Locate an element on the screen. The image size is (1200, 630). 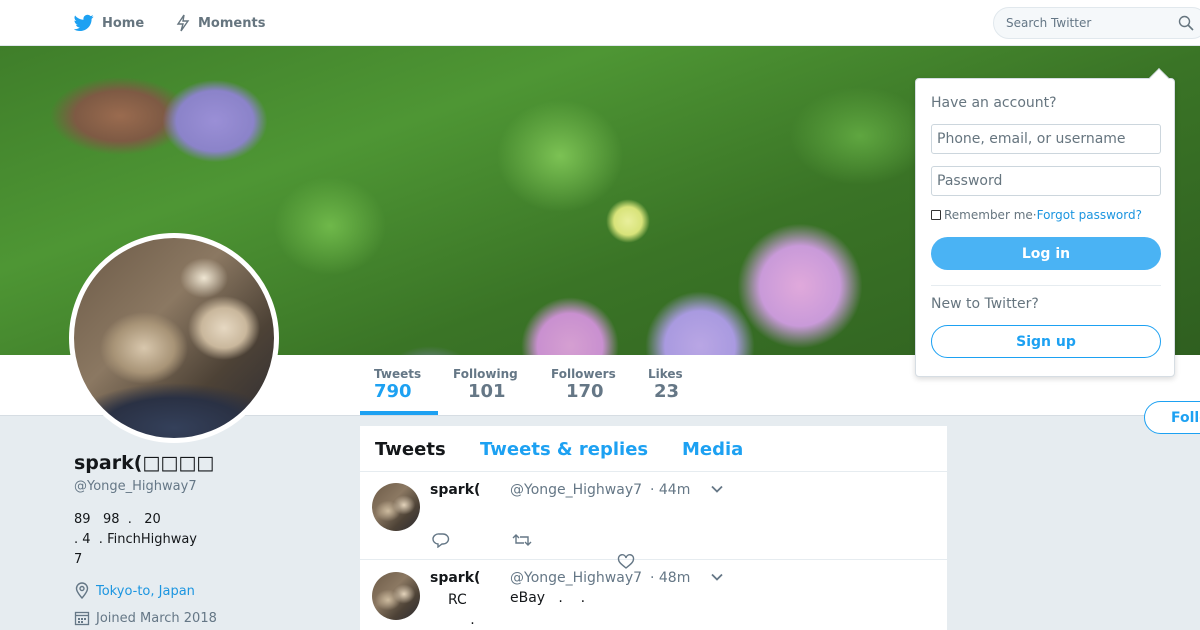
twitter-bird-icon is located at coordinates (84, 23).